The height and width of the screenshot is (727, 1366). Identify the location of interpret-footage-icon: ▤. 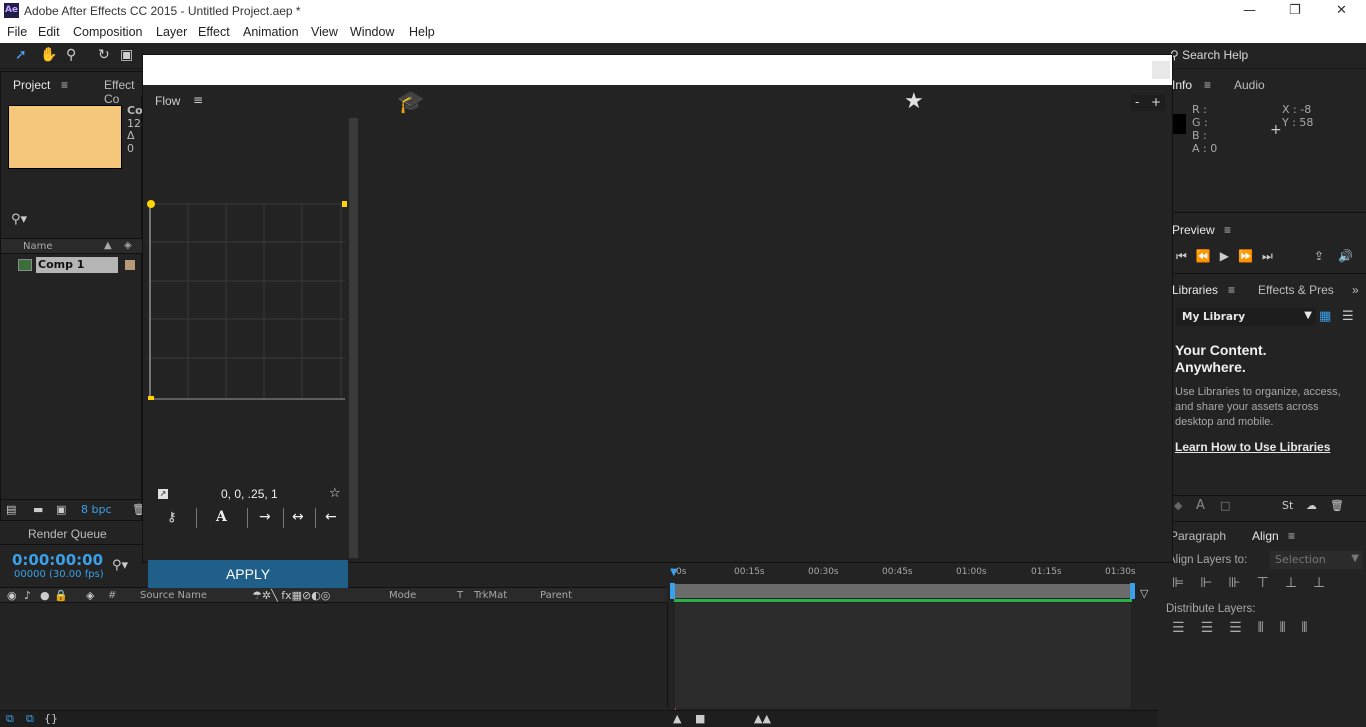
(11, 509).